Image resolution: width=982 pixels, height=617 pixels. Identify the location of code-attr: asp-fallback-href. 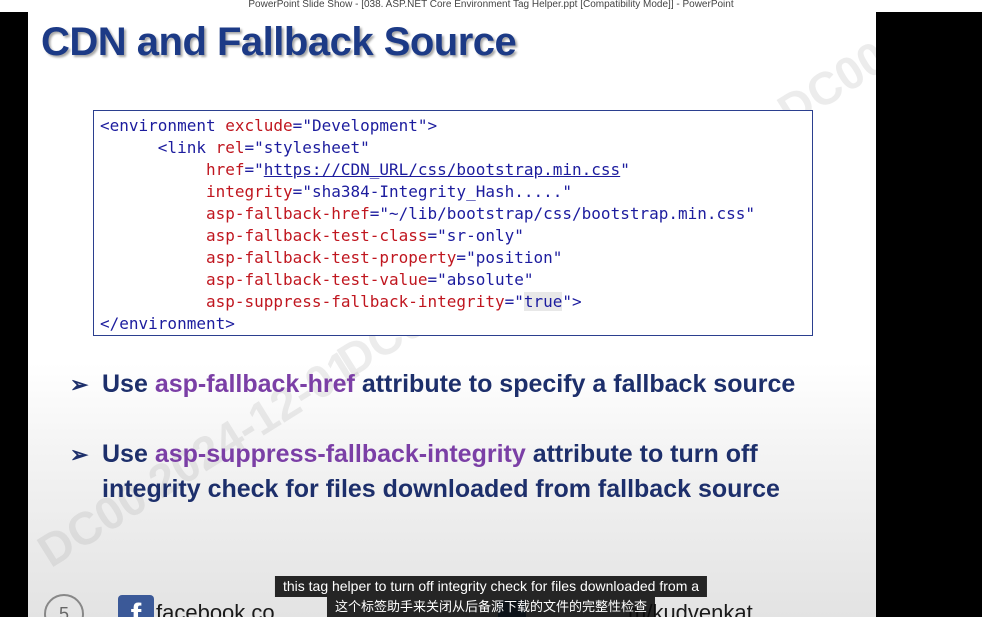
(287, 213).